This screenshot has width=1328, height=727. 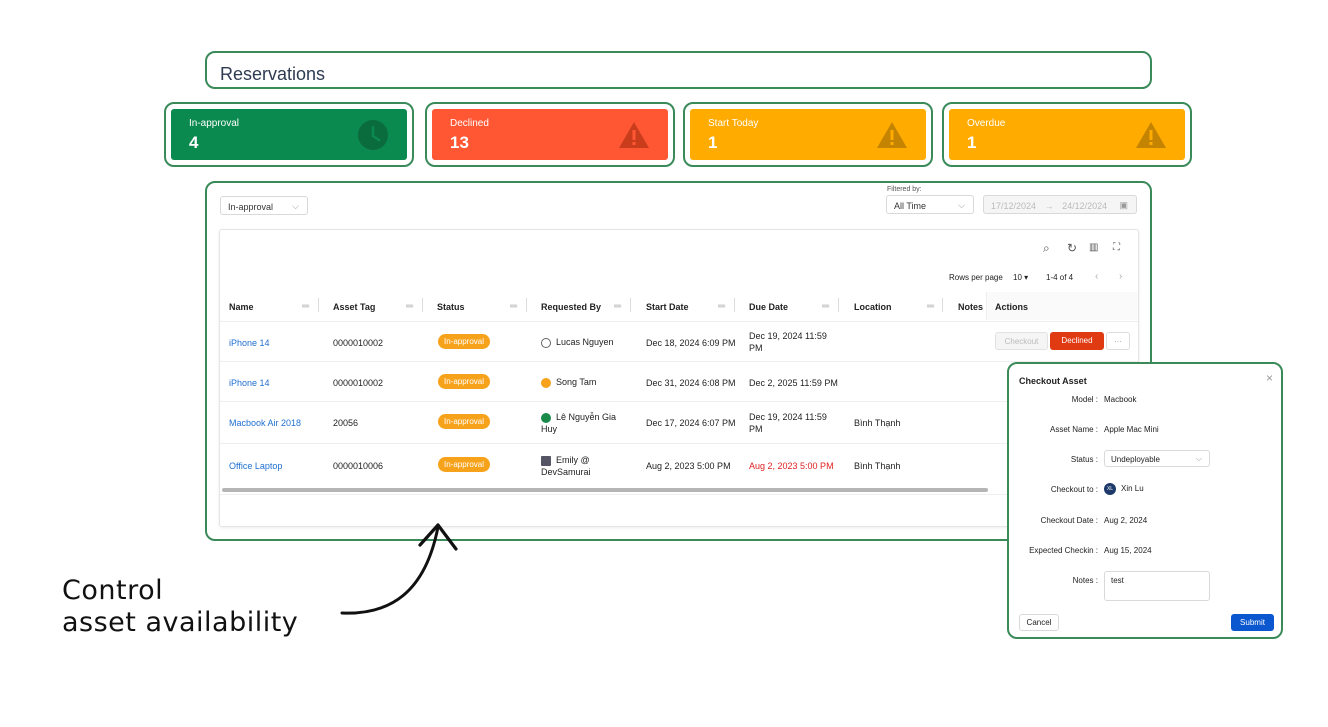 What do you see at coordinates (793, 383) in the screenshot?
I see `due-date: Dec 2, 2025 11:59 PM` at bounding box center [793, 383].